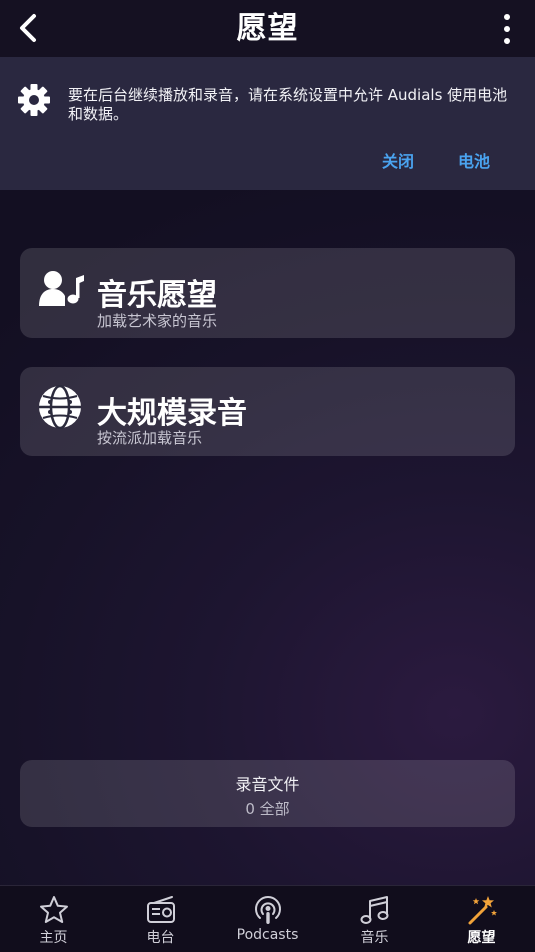 Image resolution: width=535 pixels, height=952 pixels. Describe the element at coordinates (474, 160) in the screenshot. I see `notice-battery-button: 电池` at that location.